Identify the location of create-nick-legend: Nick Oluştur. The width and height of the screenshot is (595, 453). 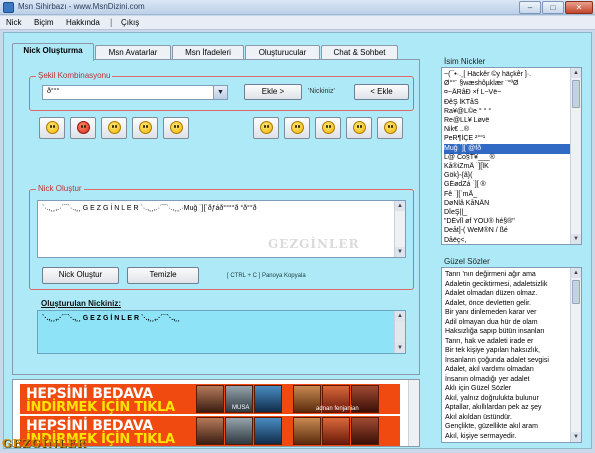
(60, 188).